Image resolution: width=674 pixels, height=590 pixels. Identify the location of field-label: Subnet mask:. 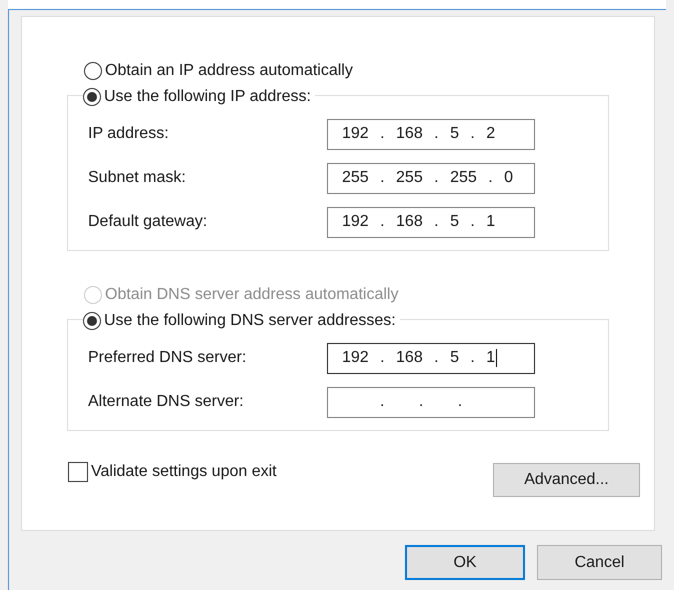
(137, 178).